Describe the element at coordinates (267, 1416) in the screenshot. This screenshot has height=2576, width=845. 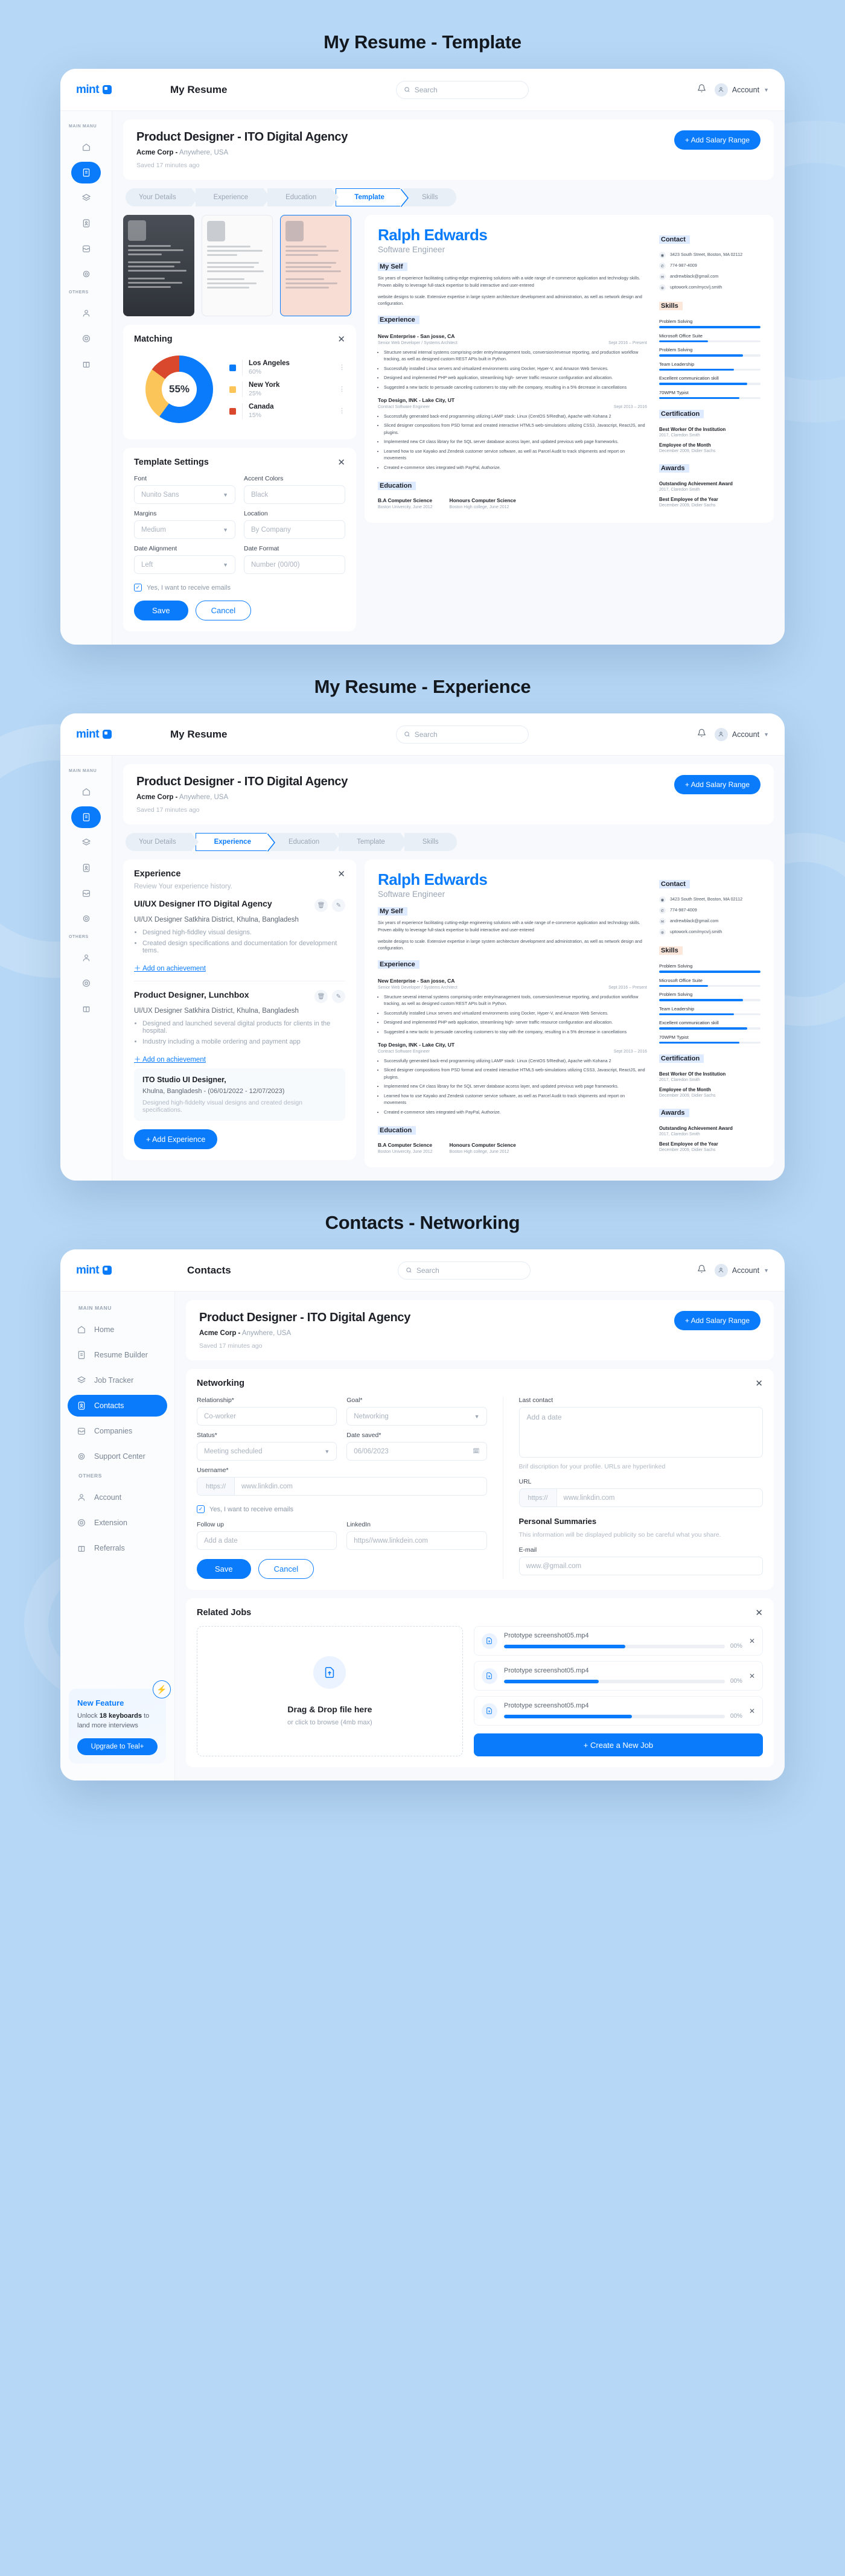
I see `relationship-input: Co-worker` at that location.